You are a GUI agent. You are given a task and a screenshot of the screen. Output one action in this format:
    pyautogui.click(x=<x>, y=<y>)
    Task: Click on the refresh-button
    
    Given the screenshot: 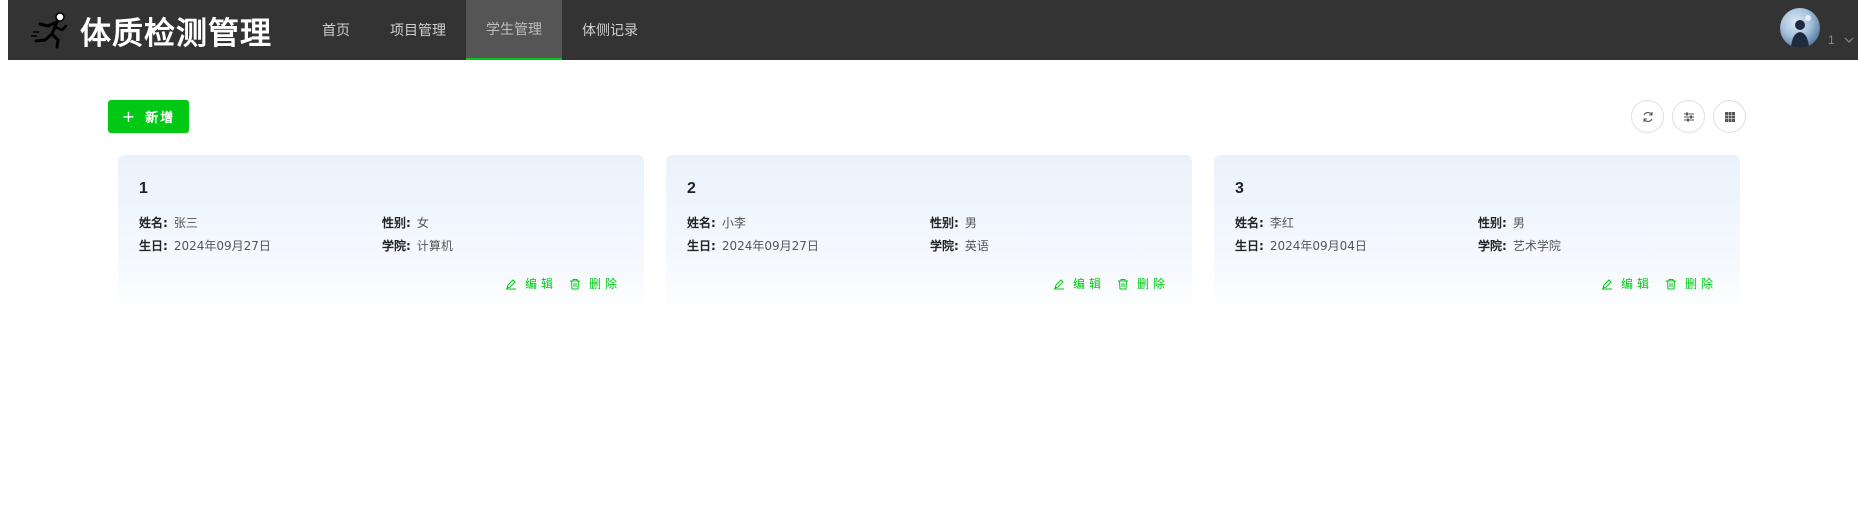 What is the action you would take?
    pyautogui.click(x=1647, y=116)
    